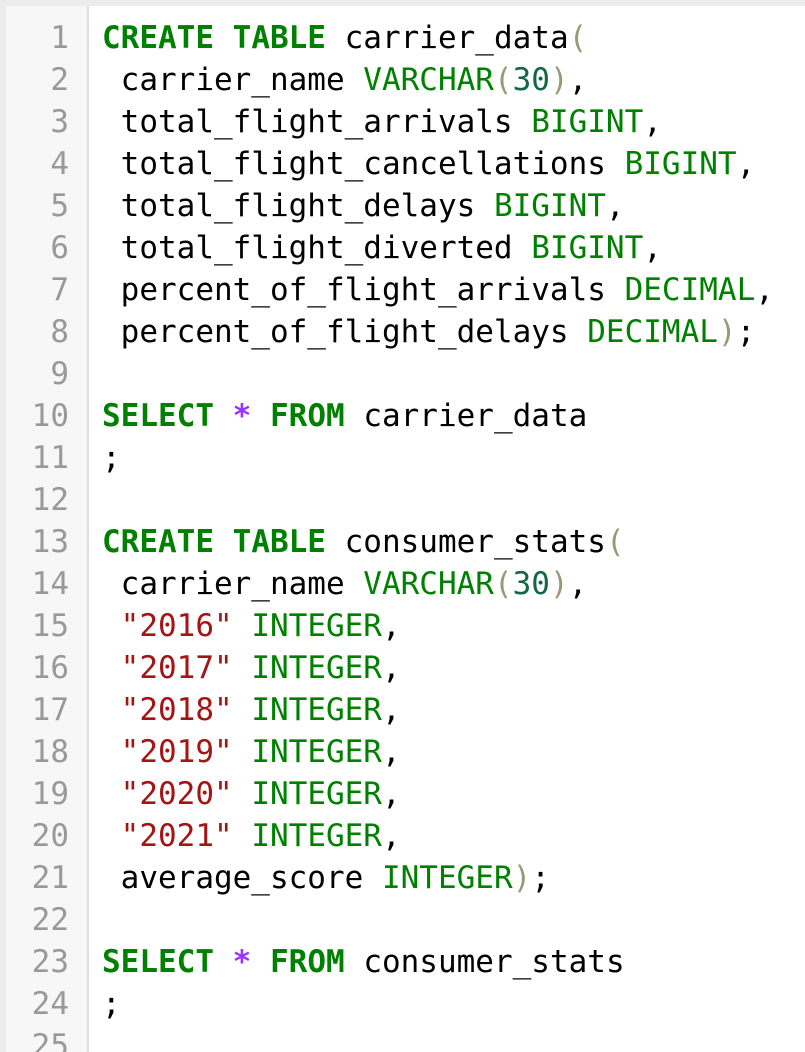 The image size is (805, 1052). I want to click on code-line: 8 percent_of_flight_delays DECIMAL);, so click(402, 332).